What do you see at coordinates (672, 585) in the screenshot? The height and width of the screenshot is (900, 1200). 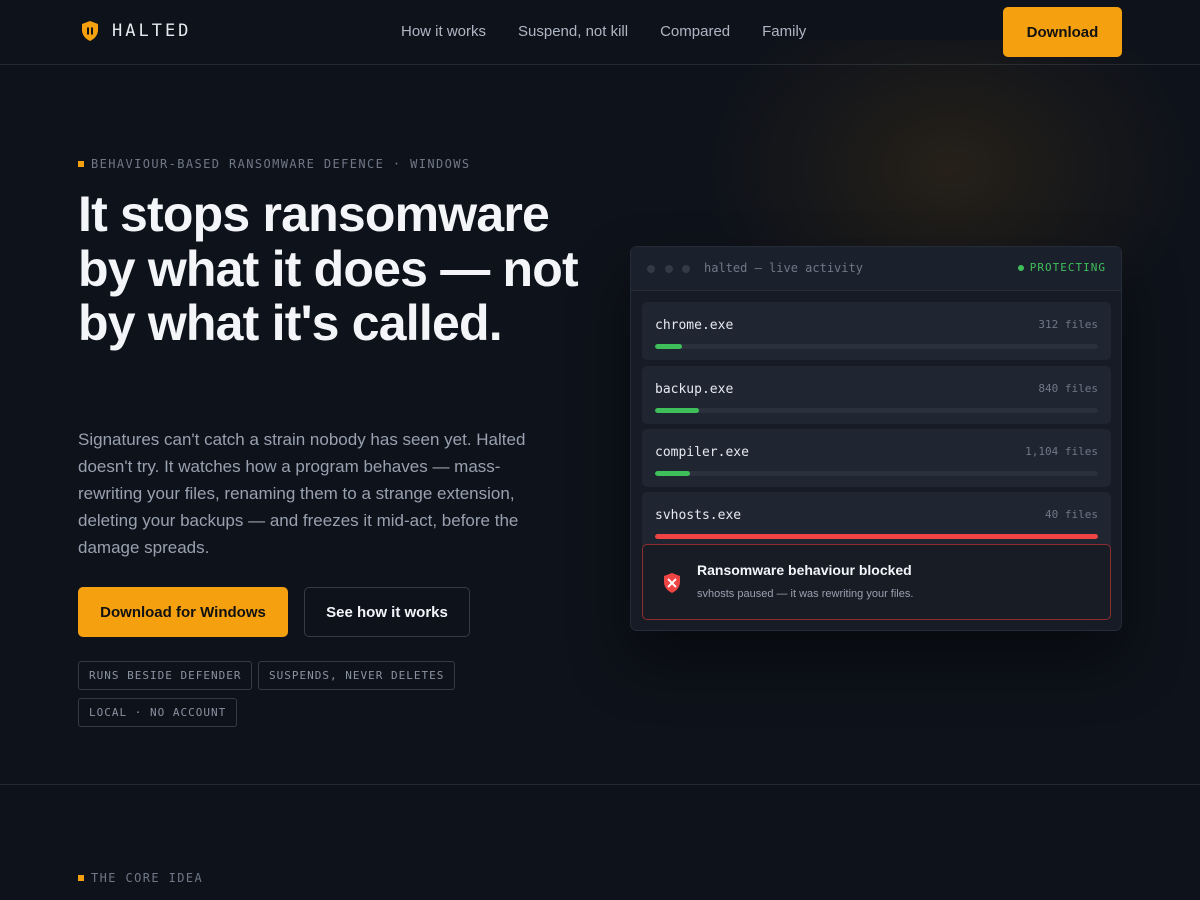 I see `shield-x-icon` at bounding box center [672, 585].